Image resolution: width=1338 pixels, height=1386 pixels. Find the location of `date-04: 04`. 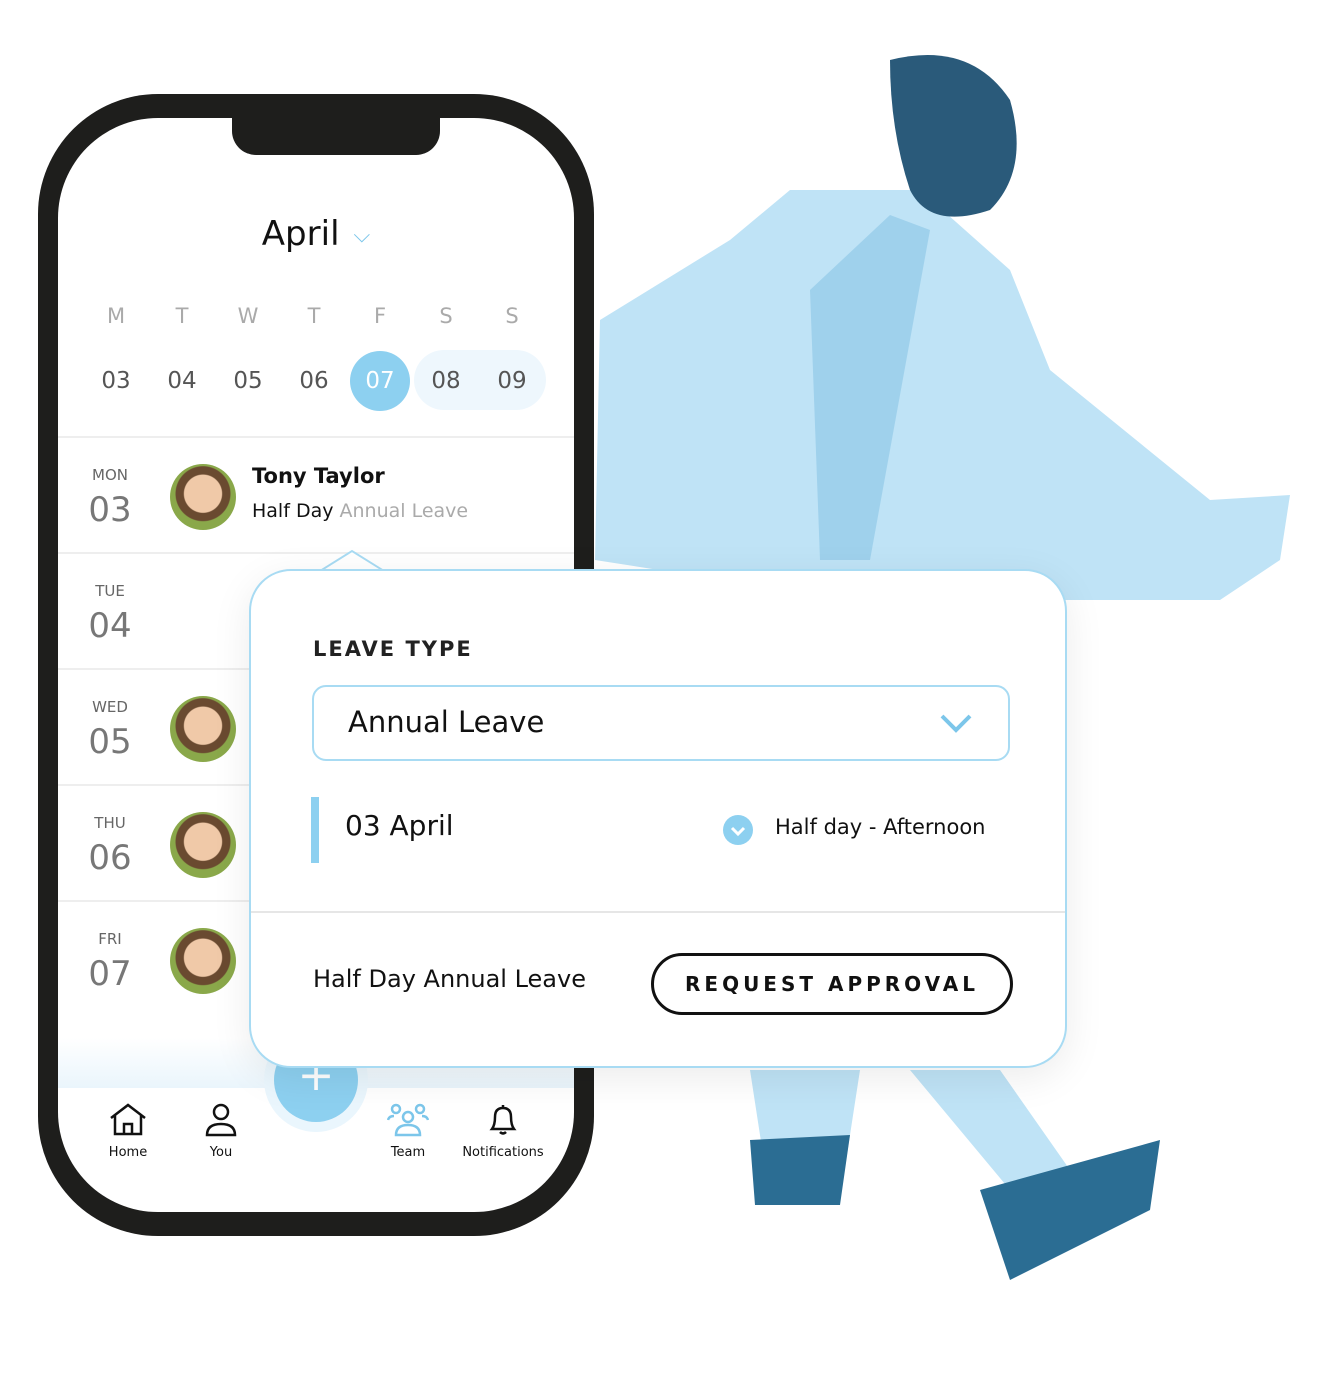

date-04: 04 is located at coordinates (182, 381).